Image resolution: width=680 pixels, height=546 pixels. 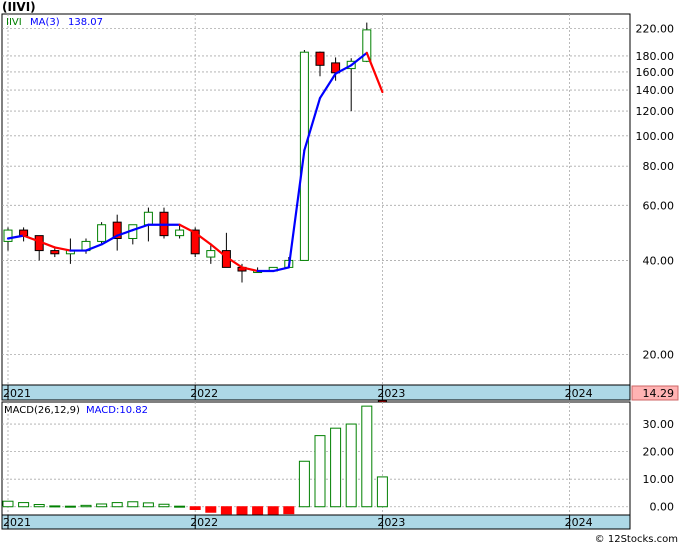 I want to click on macd-x-tick: 2022, so click(x=204, y=522).